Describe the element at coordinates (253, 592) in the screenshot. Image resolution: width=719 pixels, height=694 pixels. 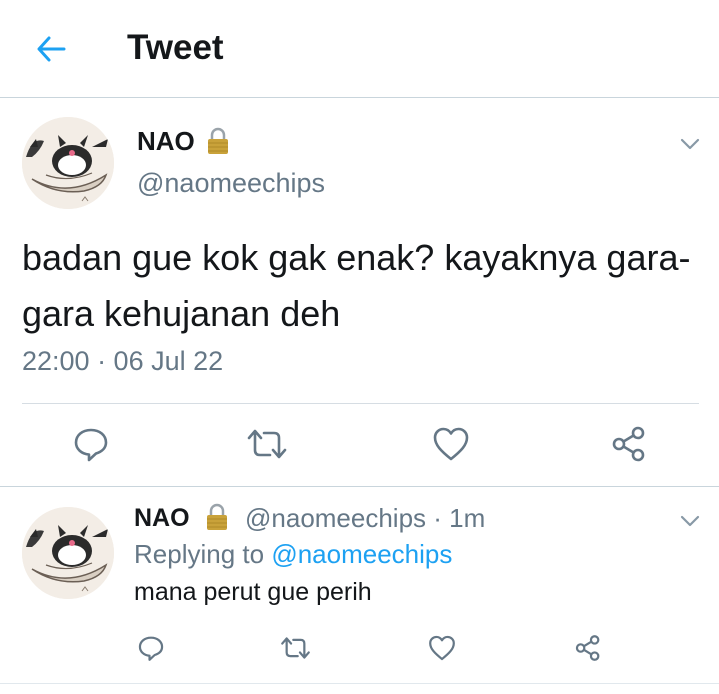
I see `tweet-text: mana perut gue perih` at that location.